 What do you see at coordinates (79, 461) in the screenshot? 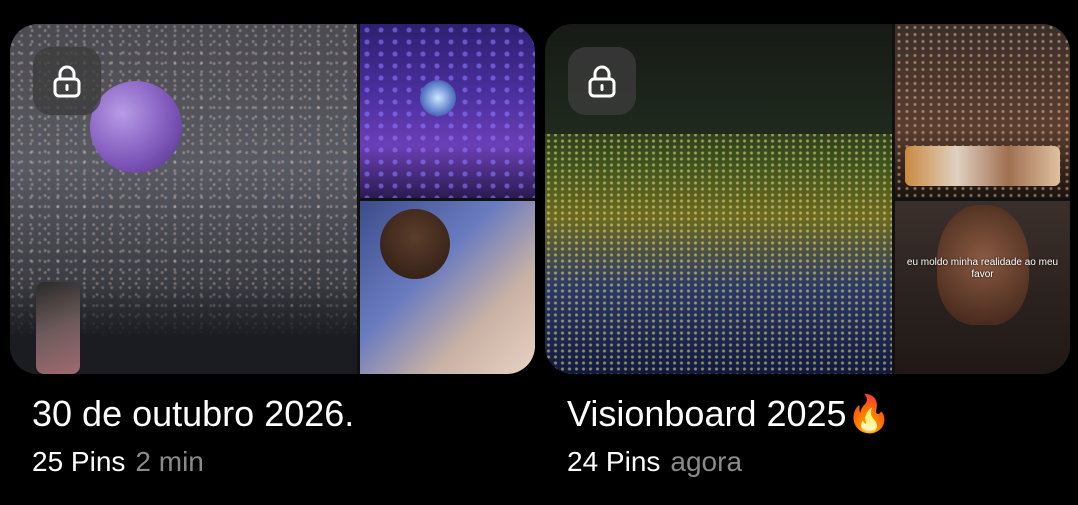
I see `pin-count: 25 Pins` at bounding box center [79, 461].